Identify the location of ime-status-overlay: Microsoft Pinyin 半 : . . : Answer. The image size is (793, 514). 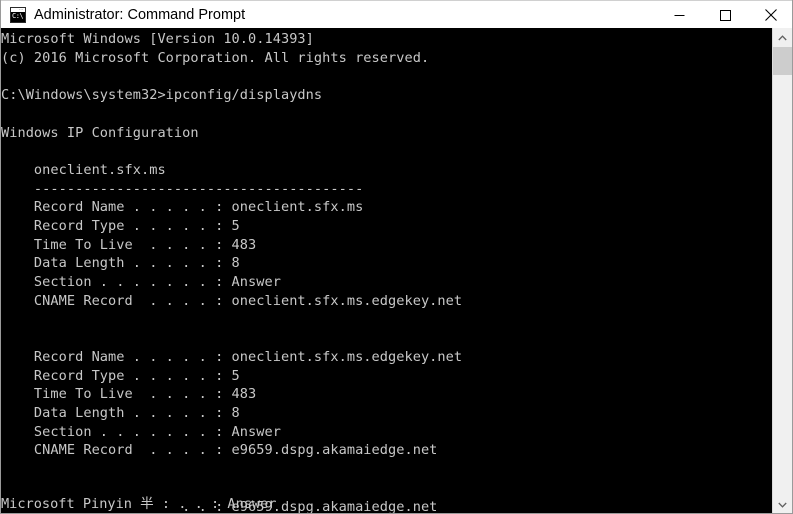
(139, 504).